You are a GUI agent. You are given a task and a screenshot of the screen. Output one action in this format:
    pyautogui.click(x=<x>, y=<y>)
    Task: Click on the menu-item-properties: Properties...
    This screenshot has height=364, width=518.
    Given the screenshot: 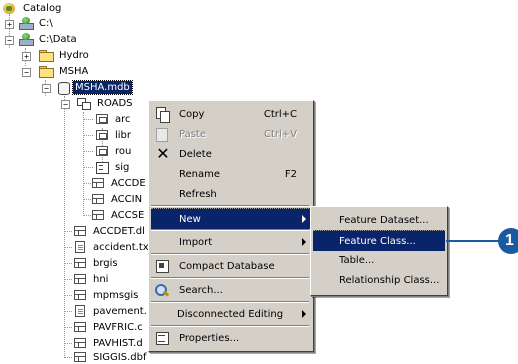 What is the action you would take?
    pyautogui.click(x=231, y=338)
    